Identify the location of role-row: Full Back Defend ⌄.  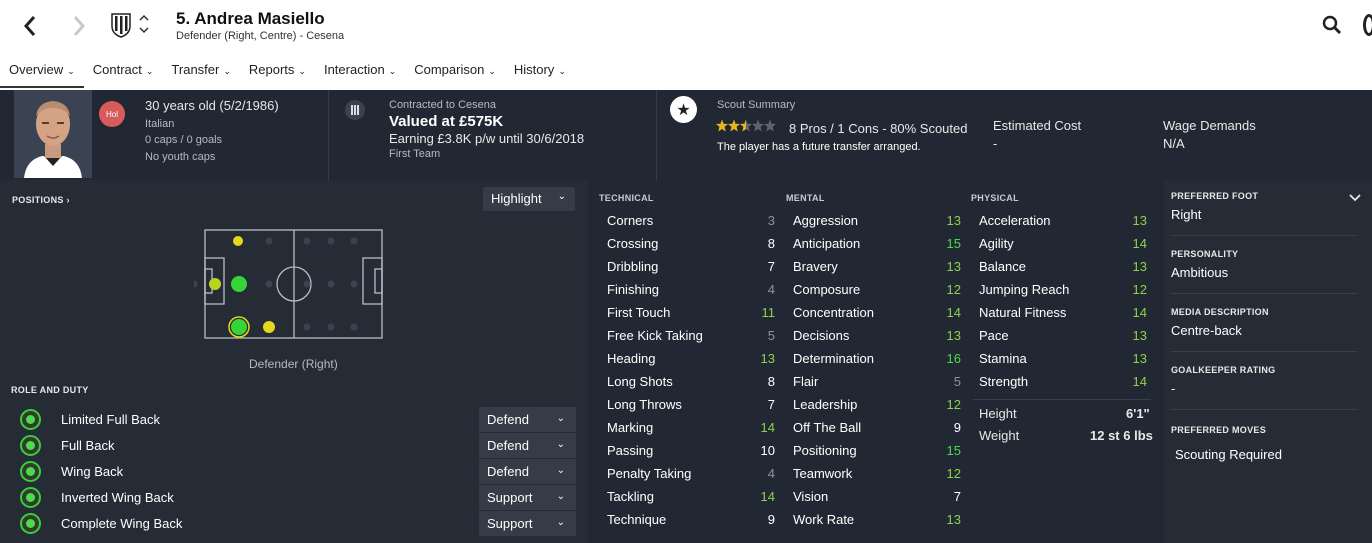
(294, 446).